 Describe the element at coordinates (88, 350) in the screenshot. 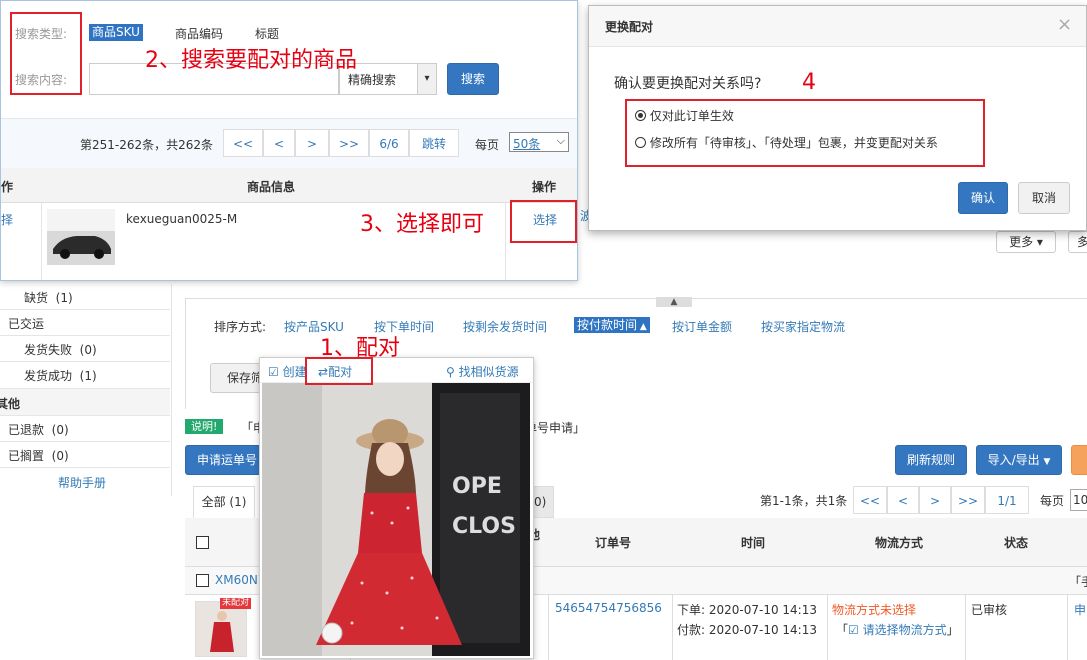

I see `sidebar-item-count: (0)` at that location.